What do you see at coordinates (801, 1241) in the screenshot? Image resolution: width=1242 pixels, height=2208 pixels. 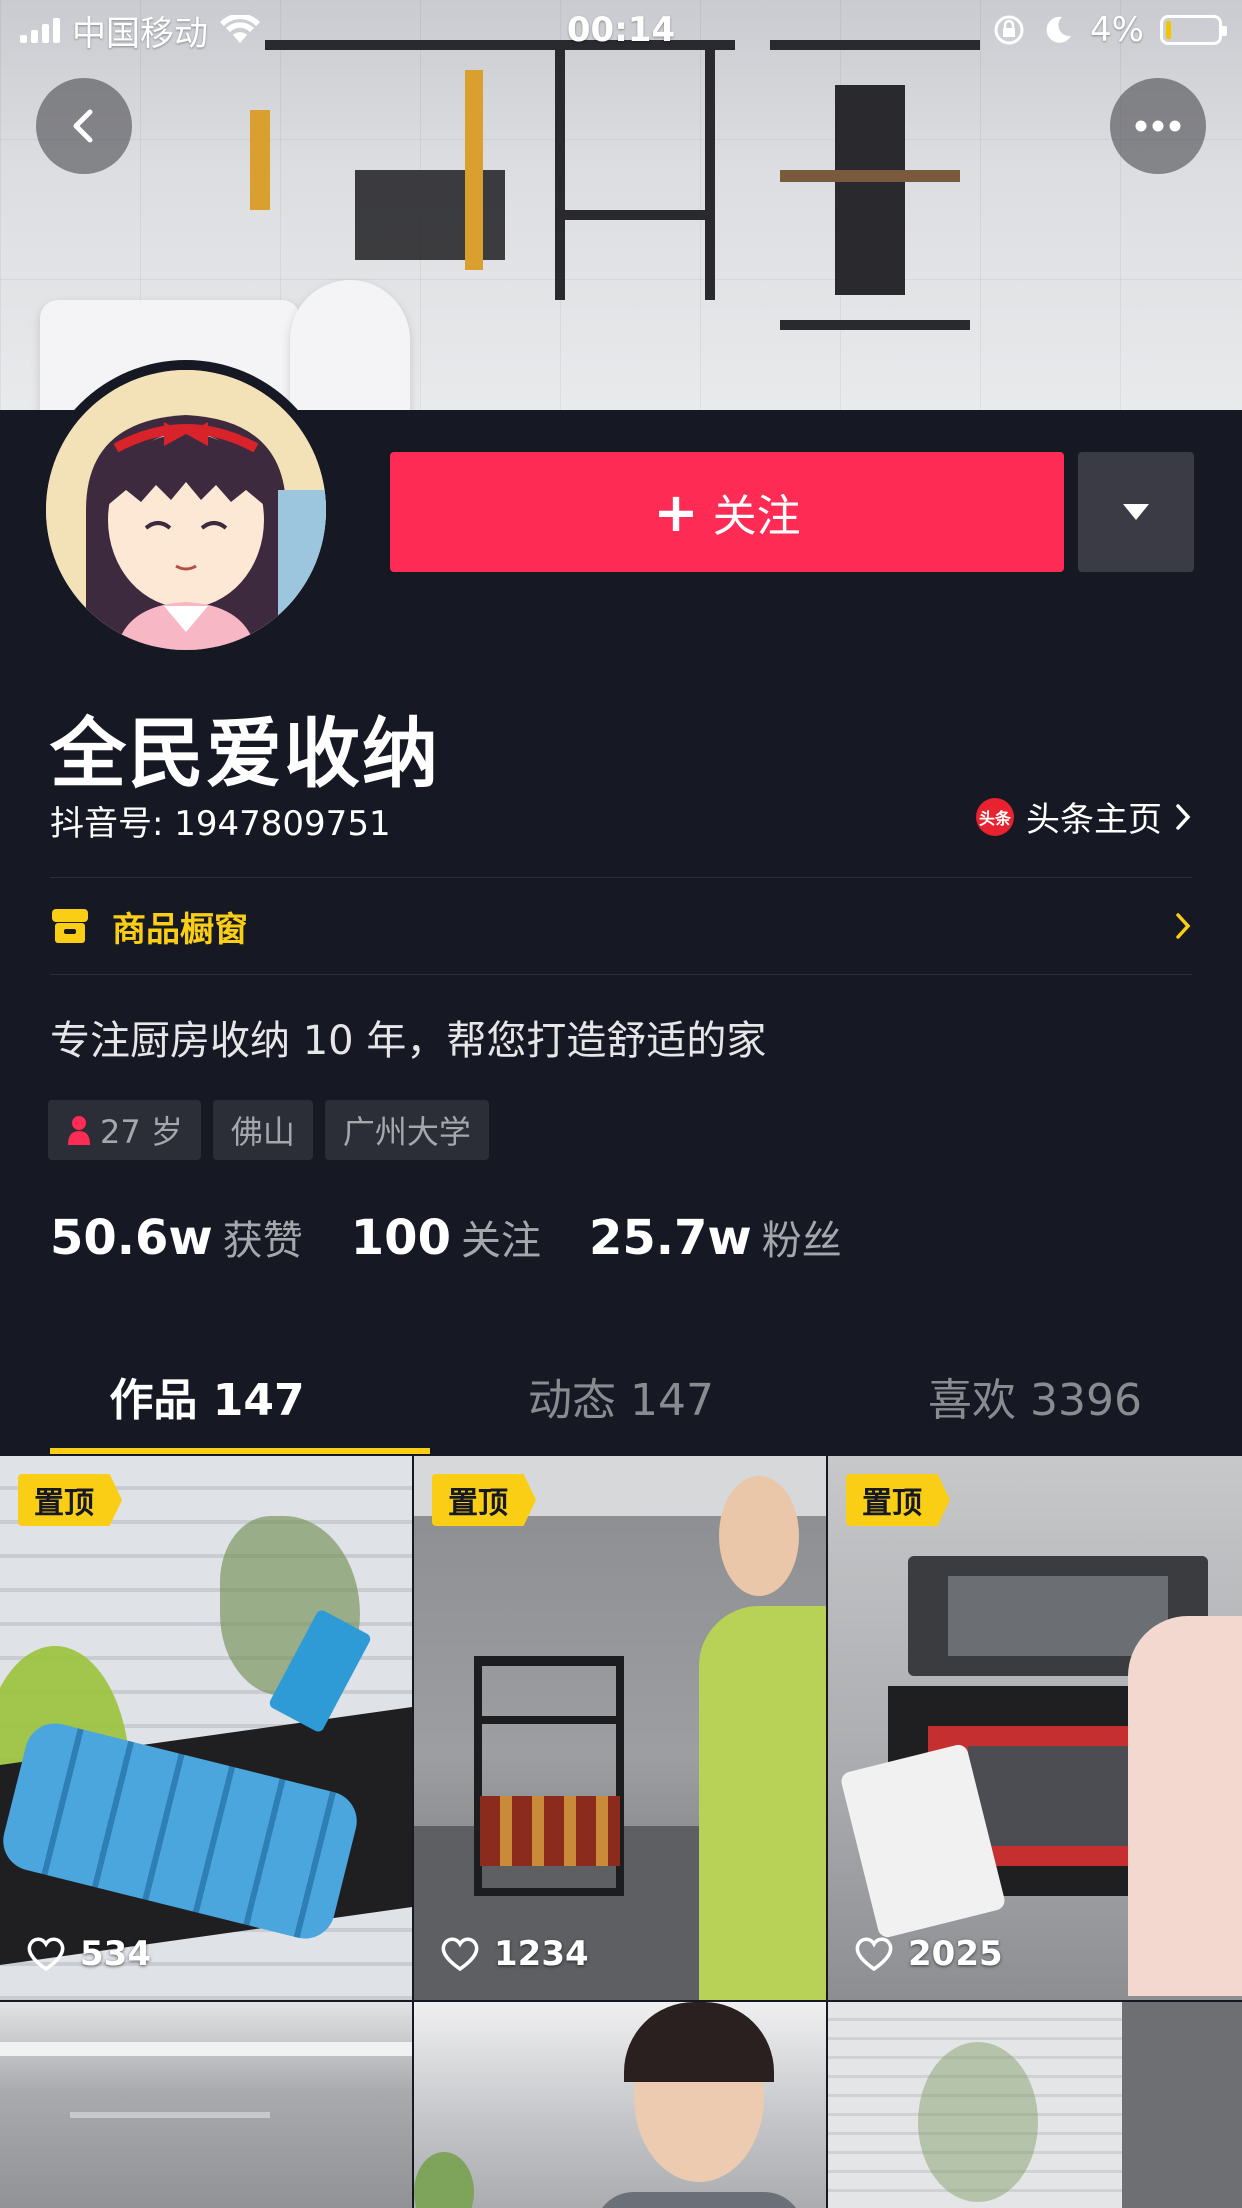 I see `followers-label: 粉丝` at bounding box center [801, 1241].